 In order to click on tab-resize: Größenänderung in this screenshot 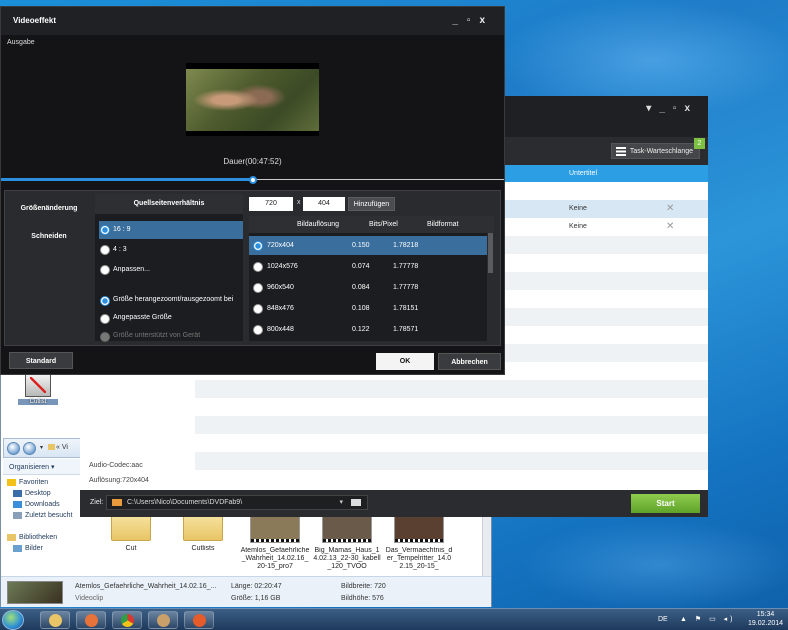, I will do `click(49, 208)`.